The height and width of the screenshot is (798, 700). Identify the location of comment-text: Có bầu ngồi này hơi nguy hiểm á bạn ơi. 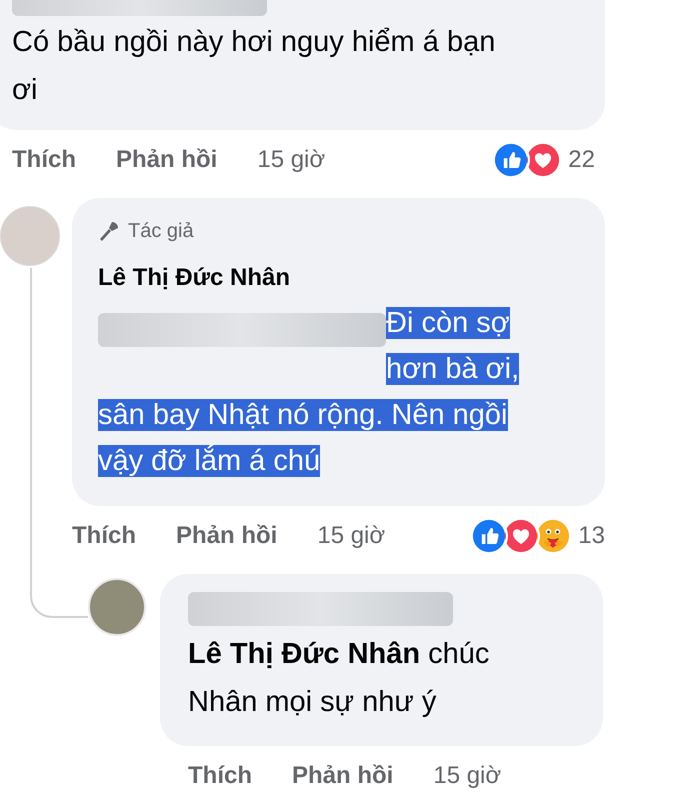
(254, 66).